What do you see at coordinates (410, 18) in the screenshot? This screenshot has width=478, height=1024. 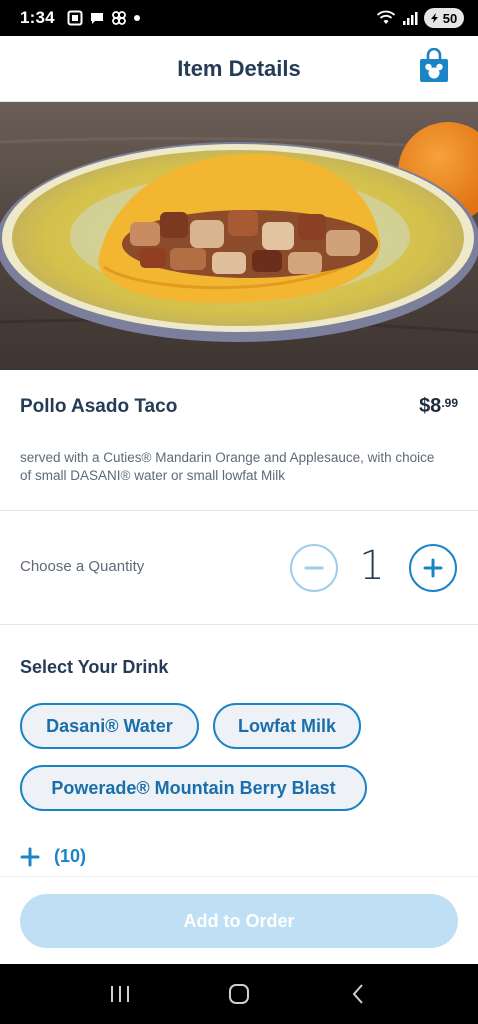 I see `signal-icon` at bounding box center [410, 18].